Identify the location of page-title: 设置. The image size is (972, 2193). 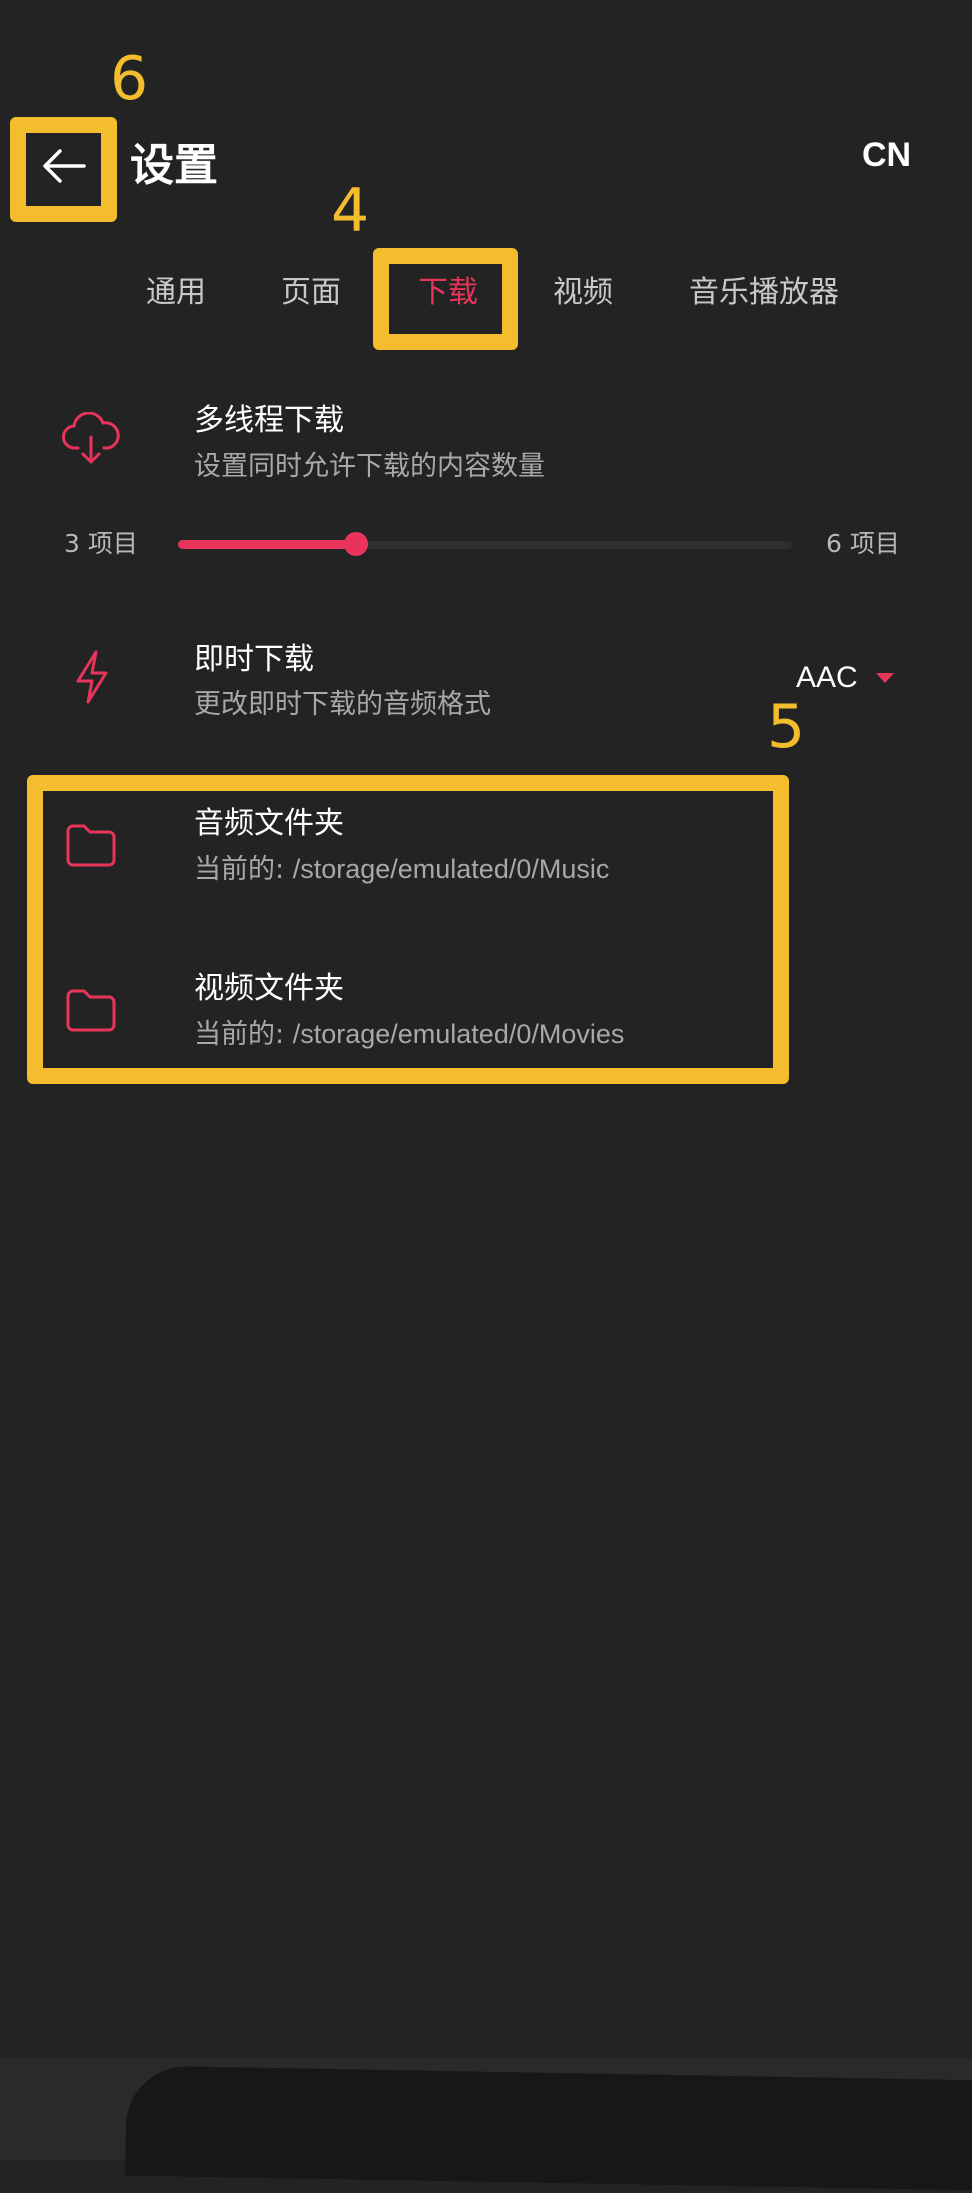
(174, 165).